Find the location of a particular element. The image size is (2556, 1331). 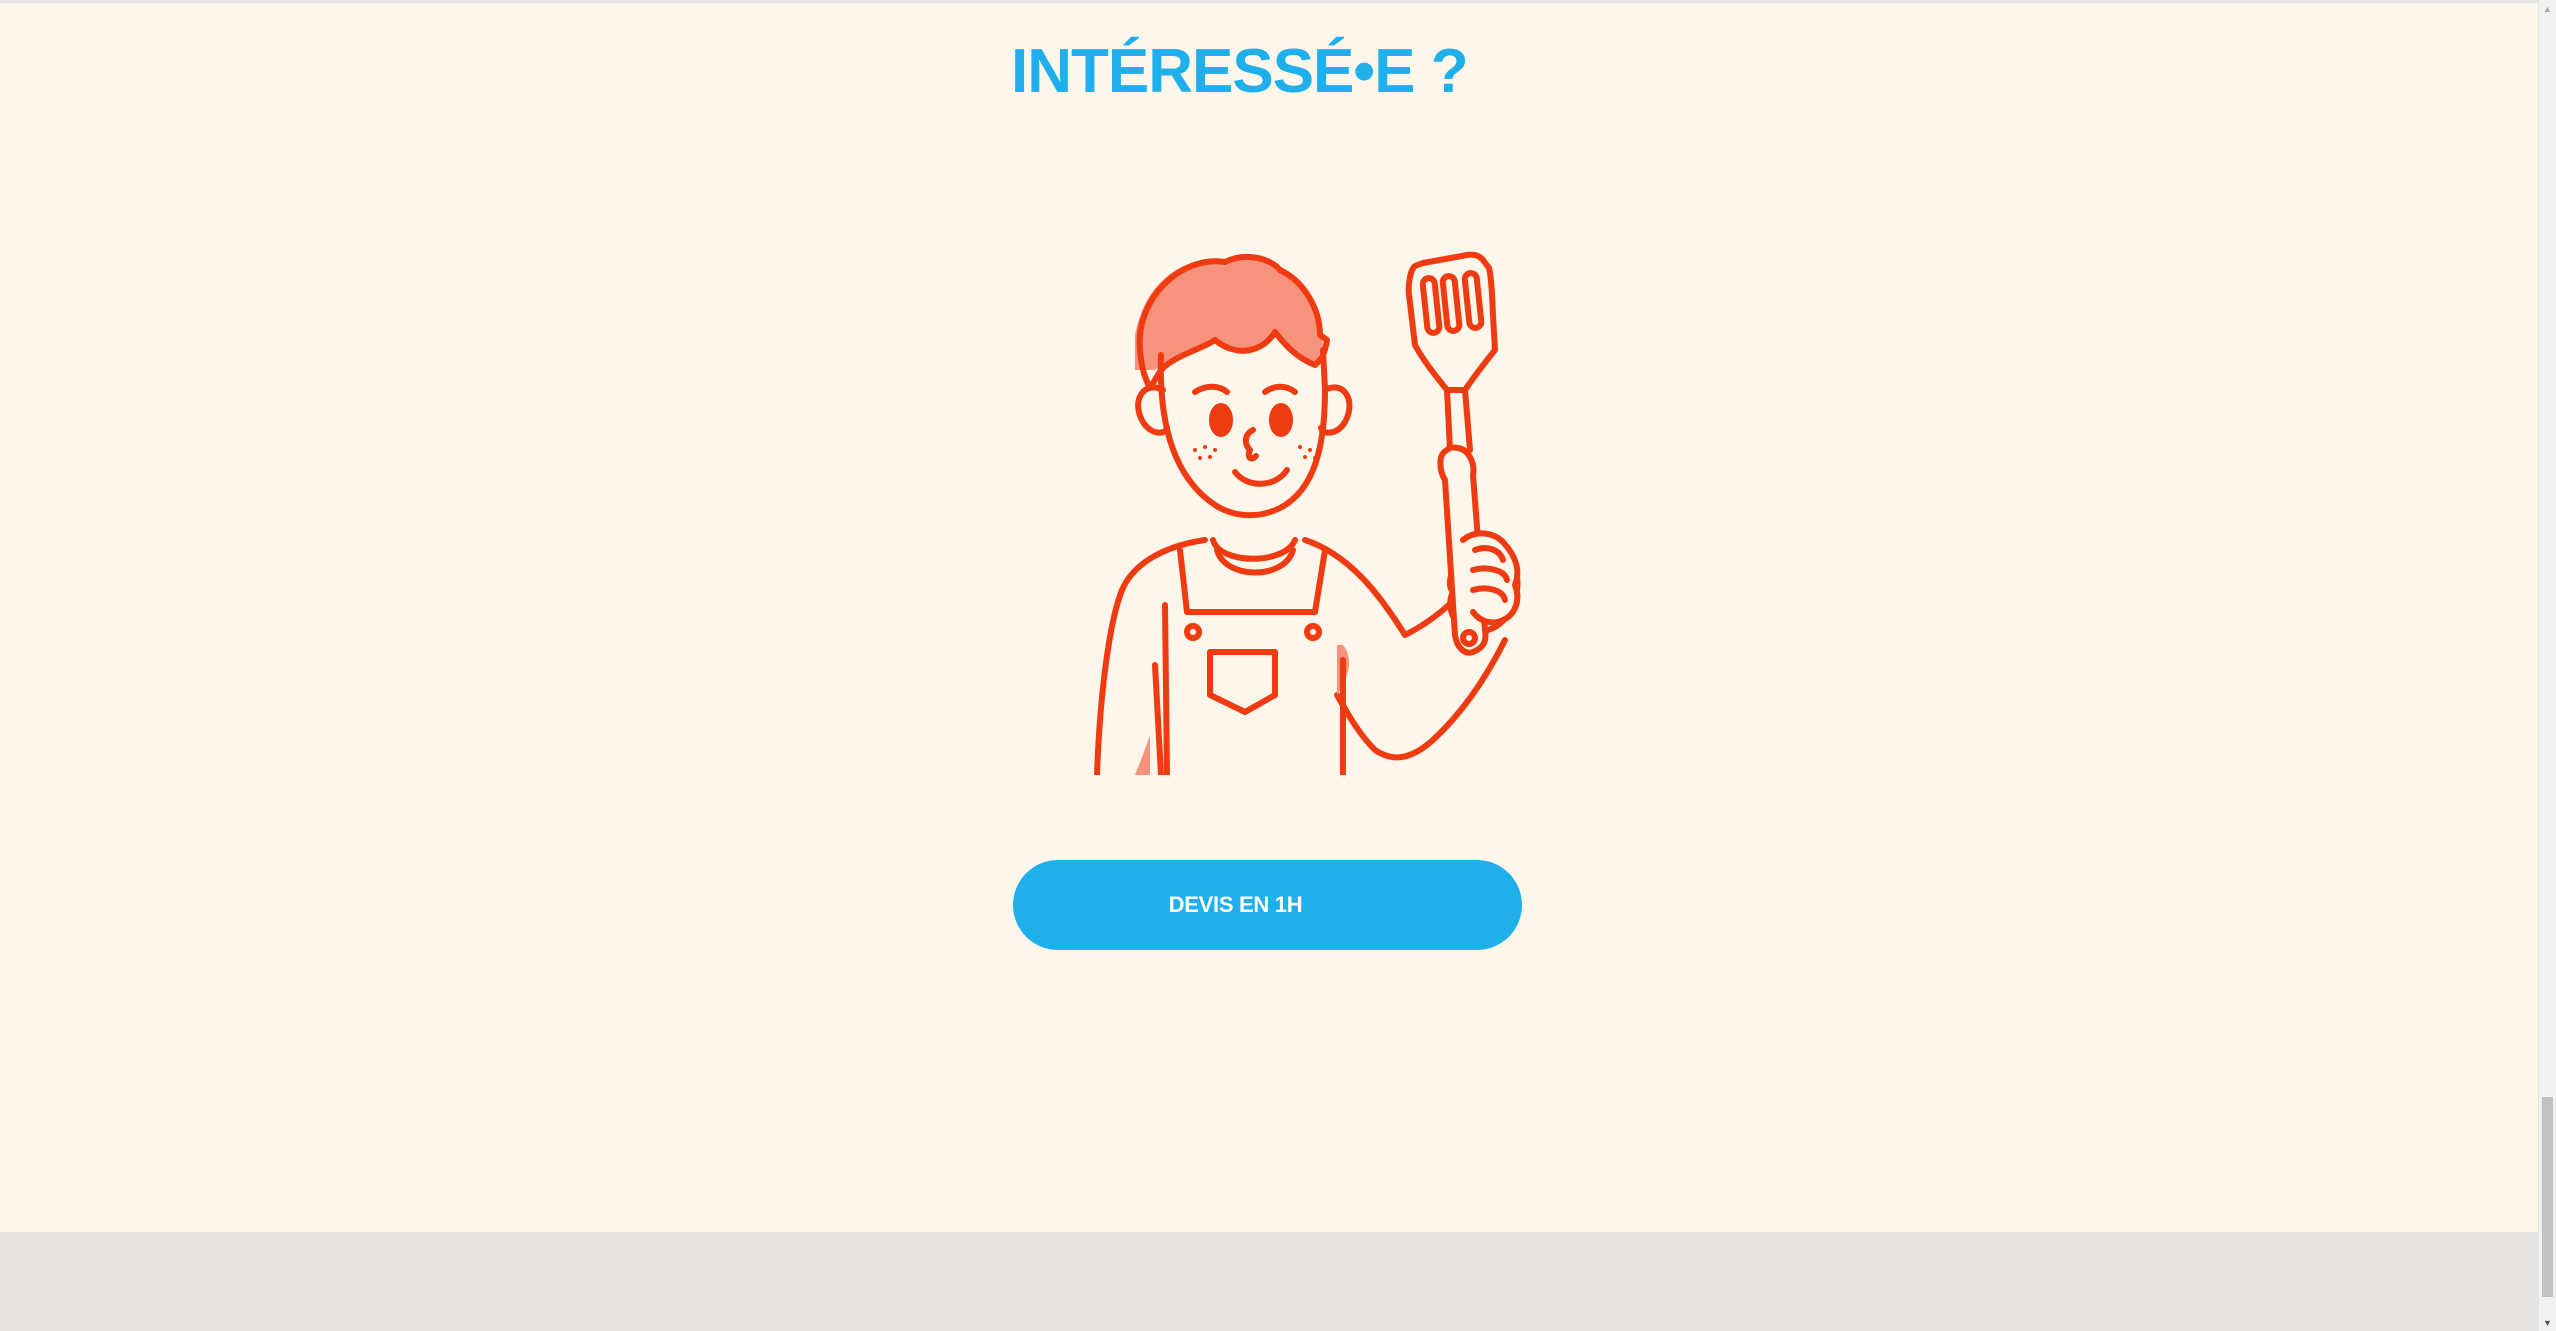

smile is located at coordinates (1261, 477).